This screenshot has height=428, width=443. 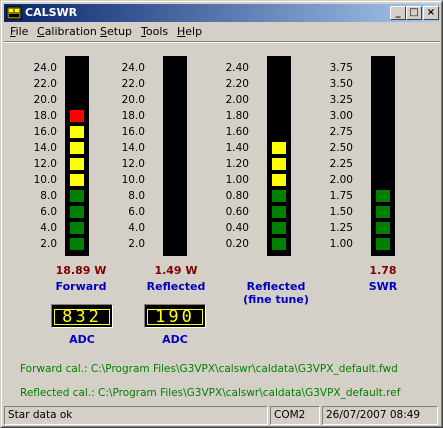 What do you see at coordinates (237, 148) in the screenshot?
I see `reflected-fine-scale-label: 1.40` at bounding box center [237, 148].